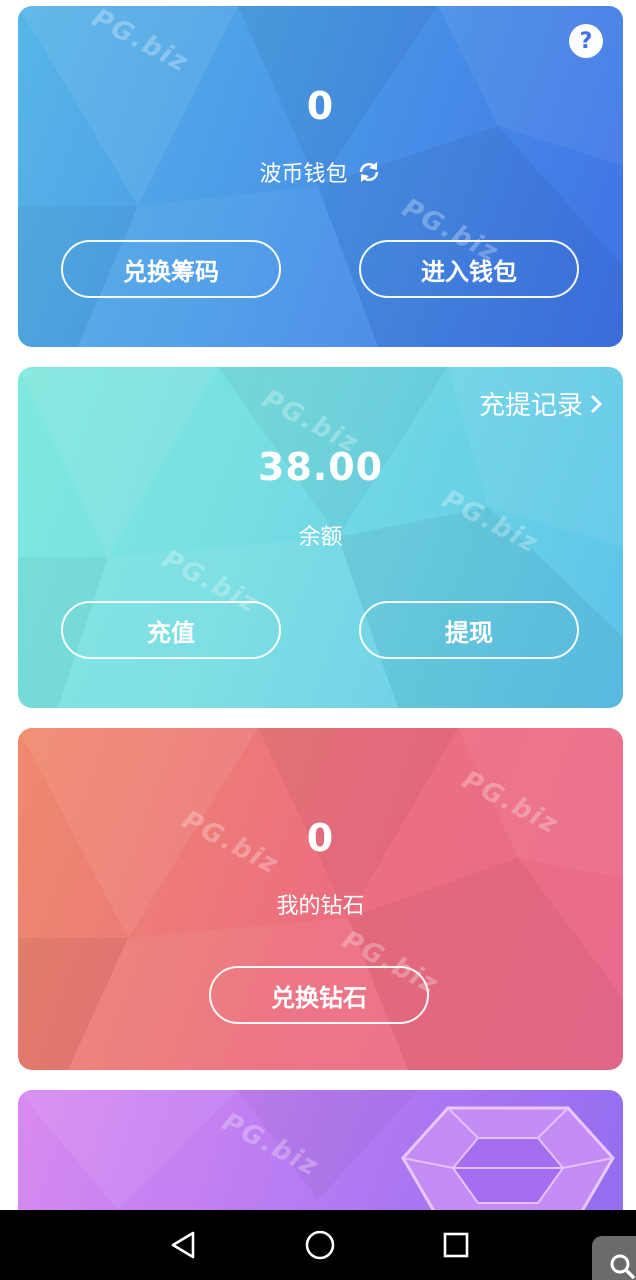 The image size is (636, 1280). Describe the element at coordinates (596, 404) in the screenshot. I see `chevron-right-icon` at that location.